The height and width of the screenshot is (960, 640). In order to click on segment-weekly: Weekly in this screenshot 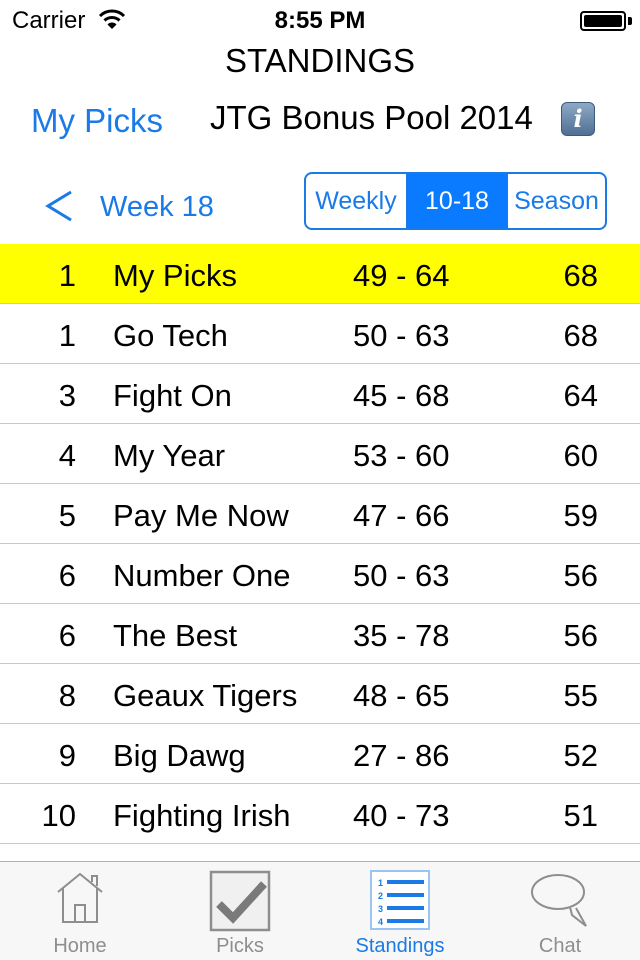, I will do `click(356, 201)`.